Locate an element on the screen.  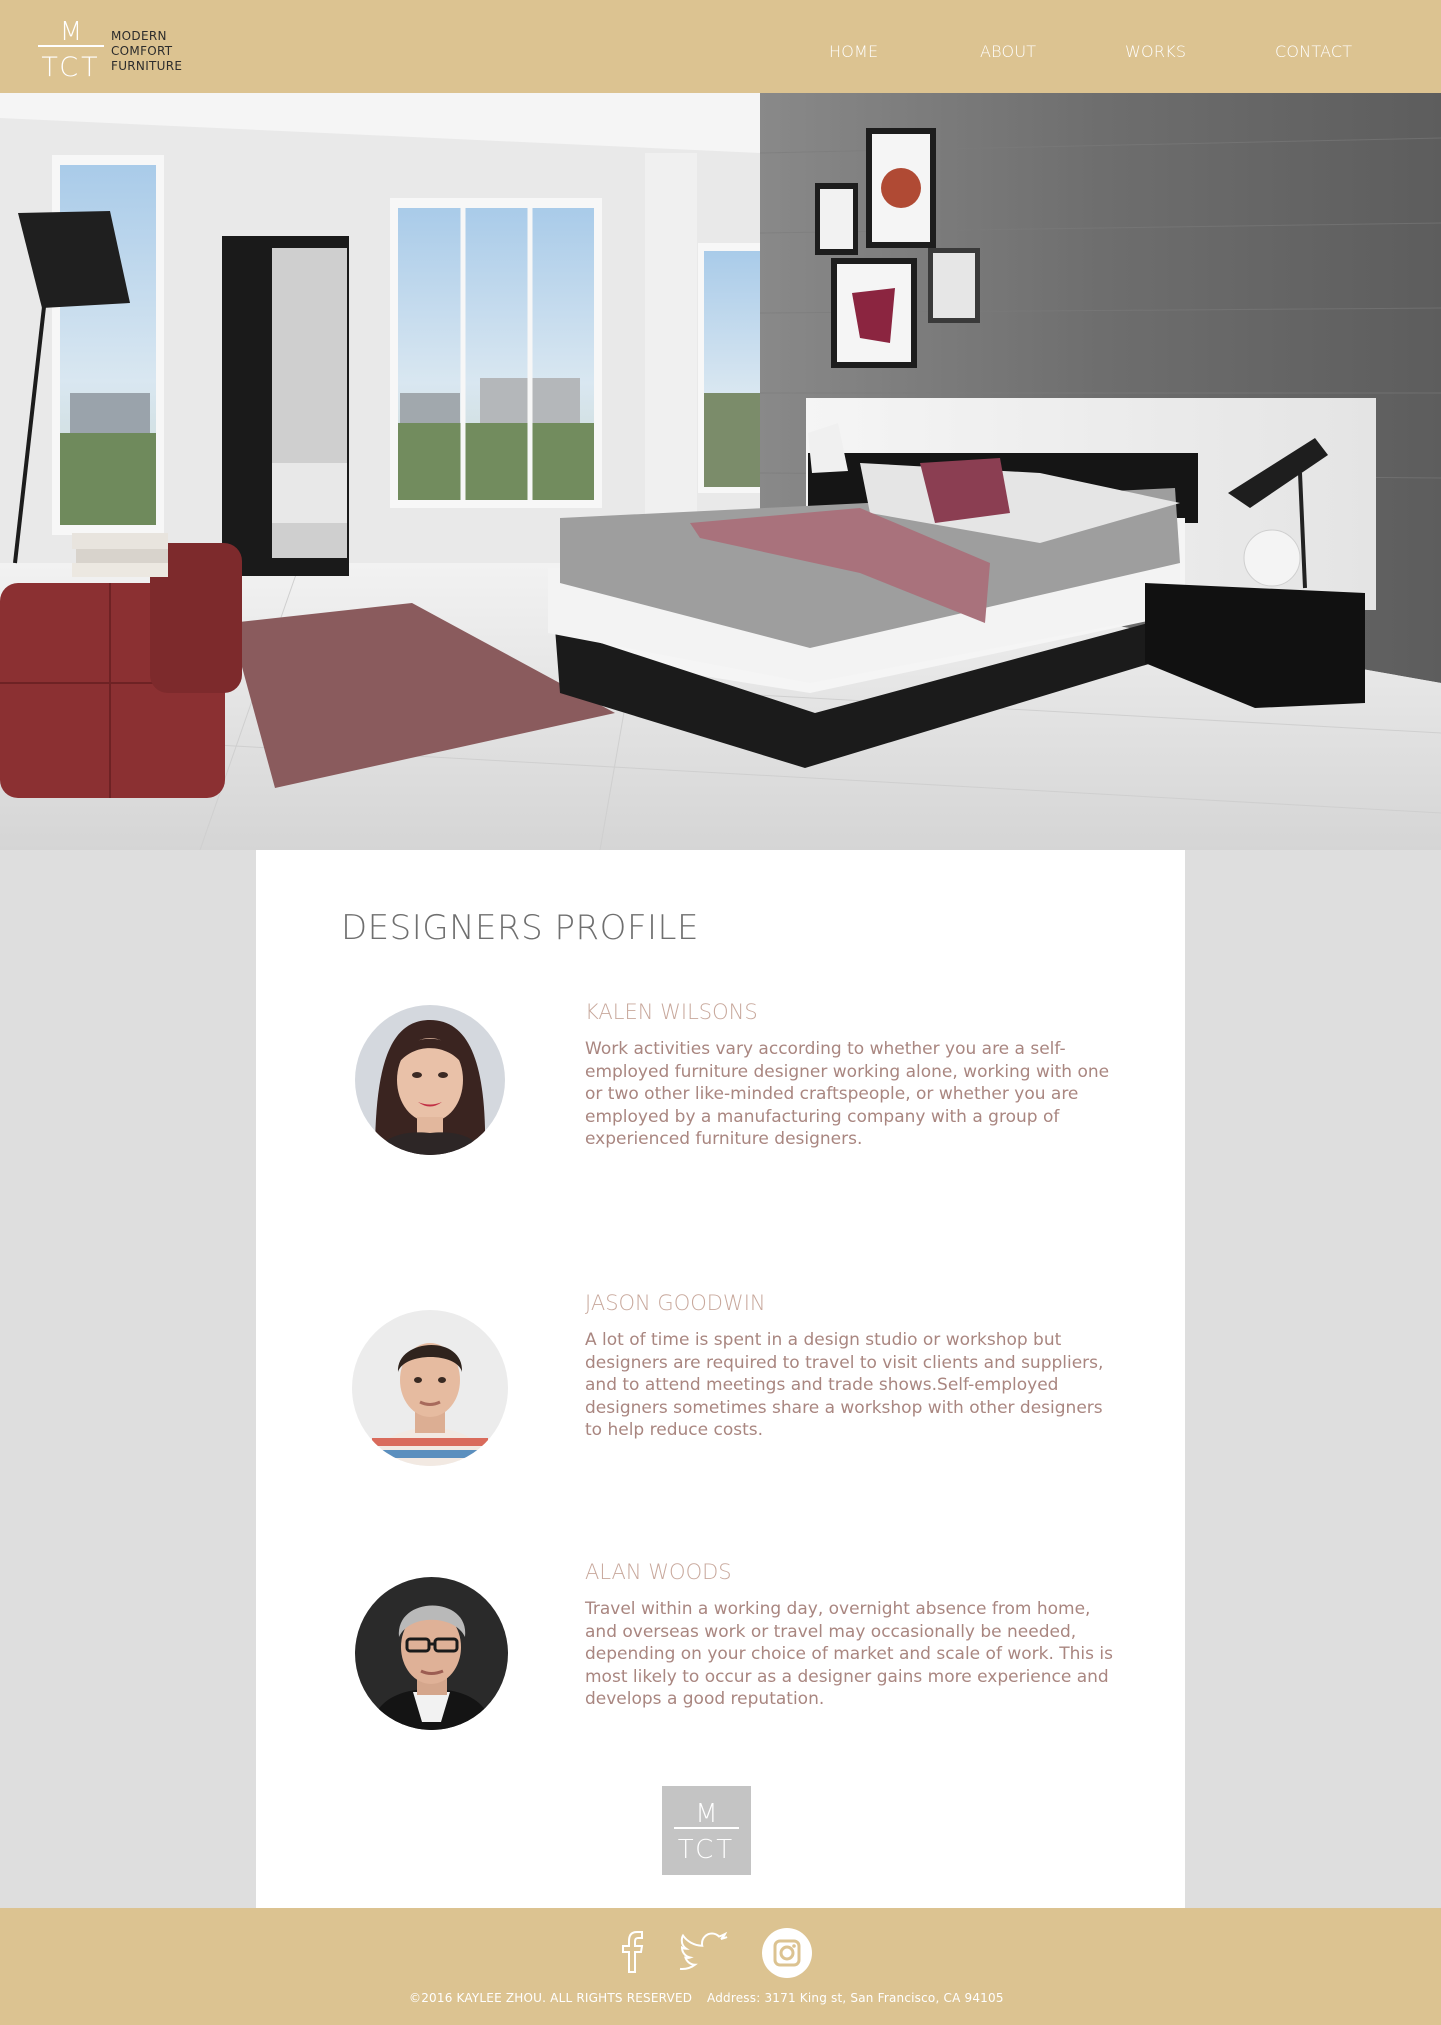
brand-line: COMFORT is located at coordinates (142, 51).